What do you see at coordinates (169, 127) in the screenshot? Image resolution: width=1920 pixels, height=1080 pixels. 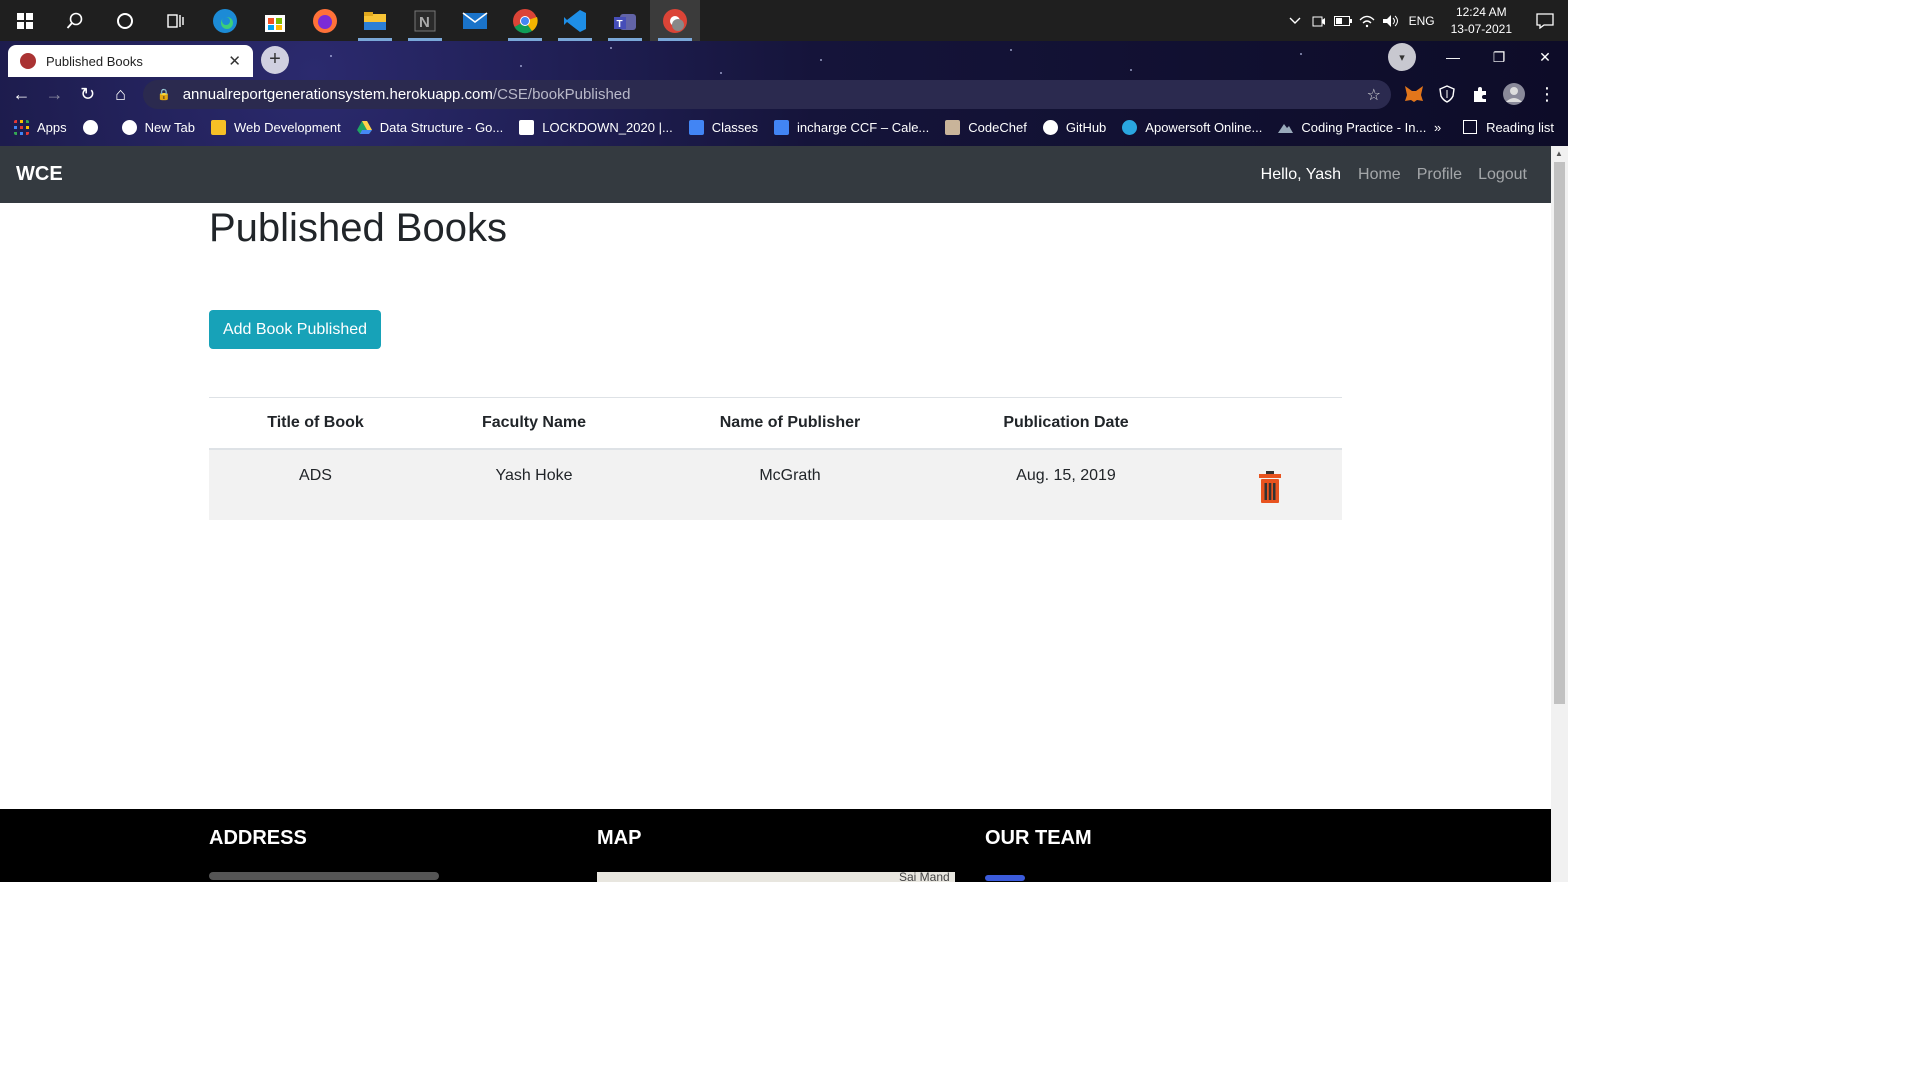 I see `bookmark-label: New Tab` at bounding box center [169, 127].